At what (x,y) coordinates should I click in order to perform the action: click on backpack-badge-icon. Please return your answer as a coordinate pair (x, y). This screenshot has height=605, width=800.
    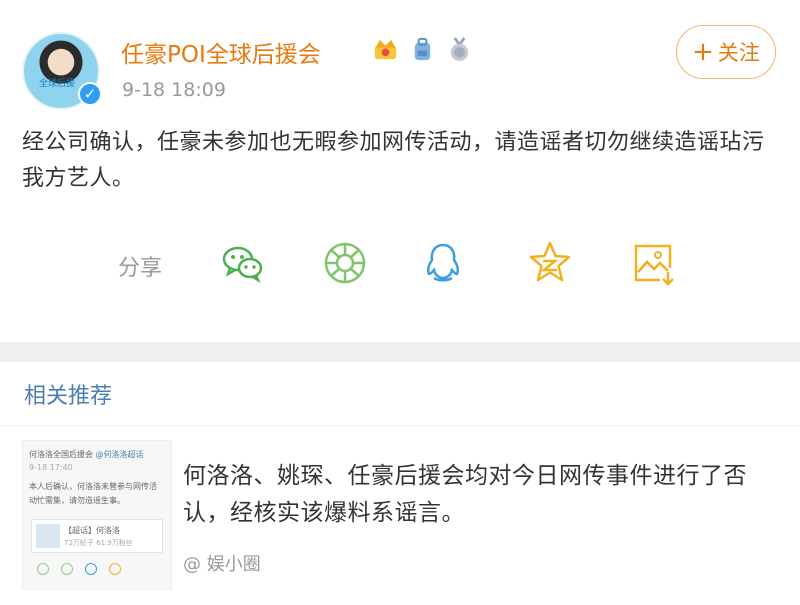
    Looking at the image, I should click on (422, 49).